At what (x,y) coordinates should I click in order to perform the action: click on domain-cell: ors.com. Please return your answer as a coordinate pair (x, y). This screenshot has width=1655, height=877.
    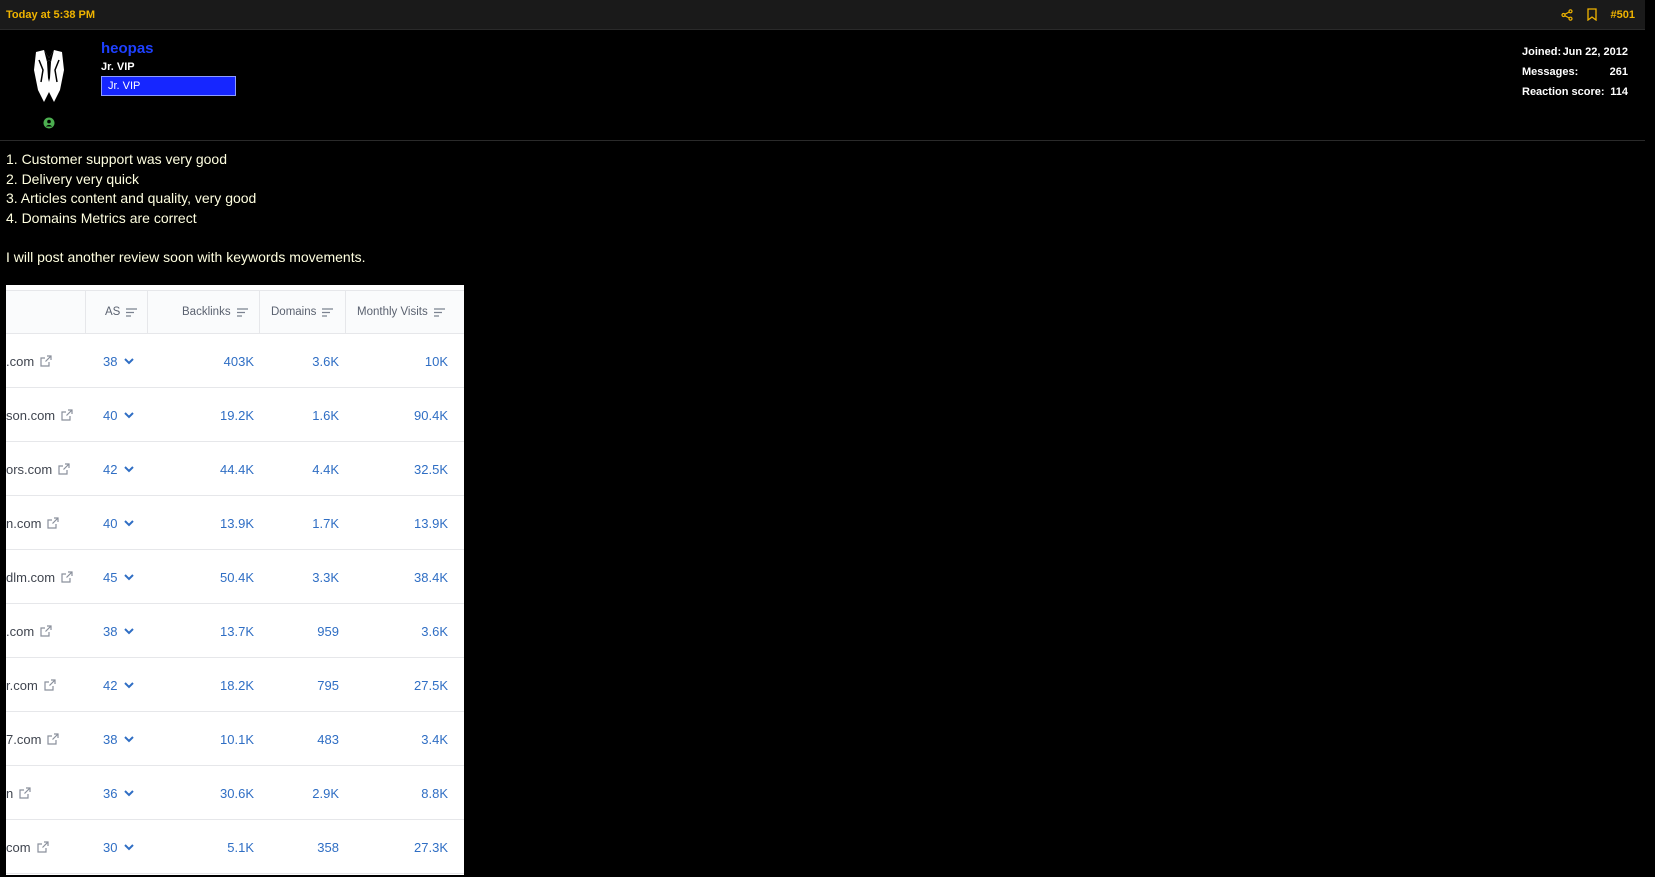
    Looking at the image, I should click on (45, 469).